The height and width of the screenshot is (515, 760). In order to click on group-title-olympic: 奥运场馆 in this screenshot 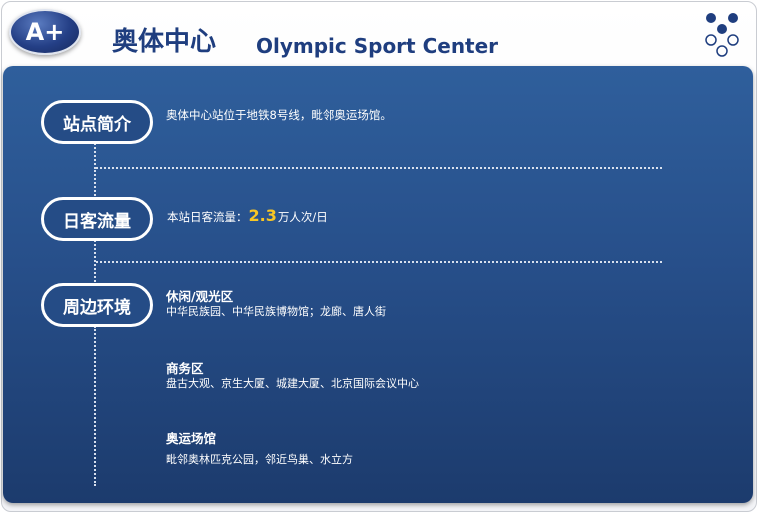, I will do `click(191, 438)`.